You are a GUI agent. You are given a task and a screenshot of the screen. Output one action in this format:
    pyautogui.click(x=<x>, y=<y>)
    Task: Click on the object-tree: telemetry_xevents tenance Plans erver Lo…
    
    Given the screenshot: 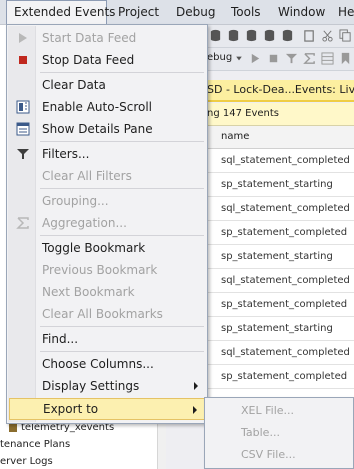 What is the action you would take?
    pyautogui.click(x=82, y=443)
    